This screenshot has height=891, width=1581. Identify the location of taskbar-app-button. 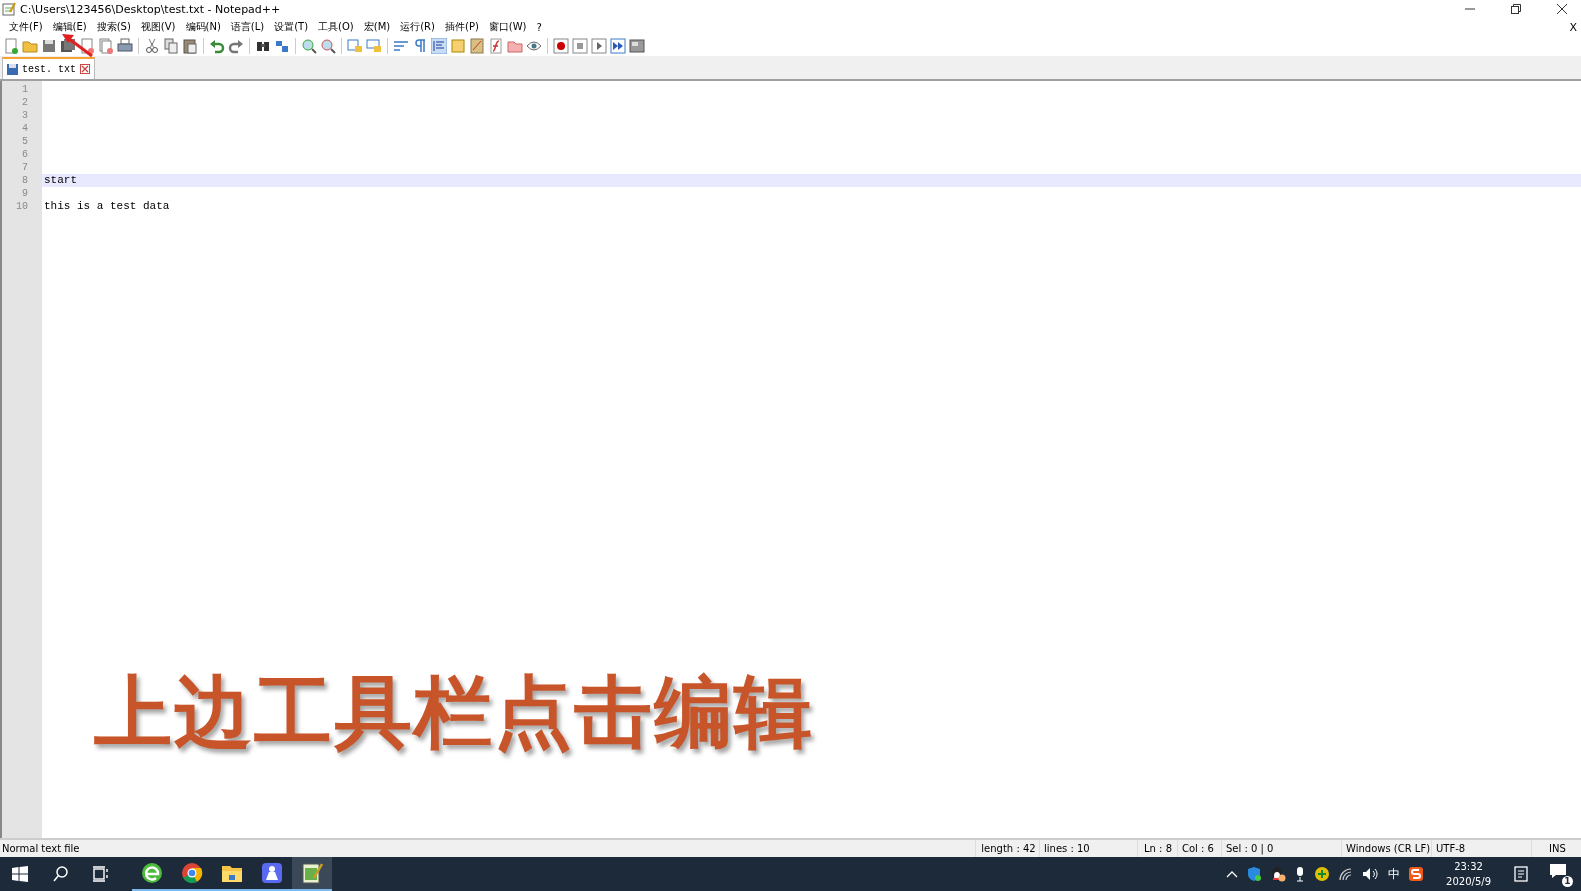
(312, 874).